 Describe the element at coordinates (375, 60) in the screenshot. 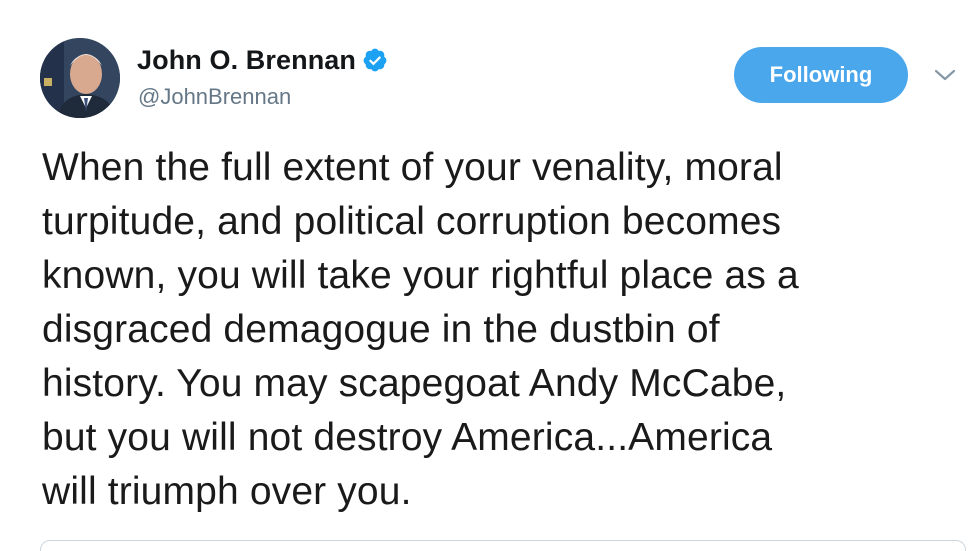

I see `verified-badge-icon` at that location.